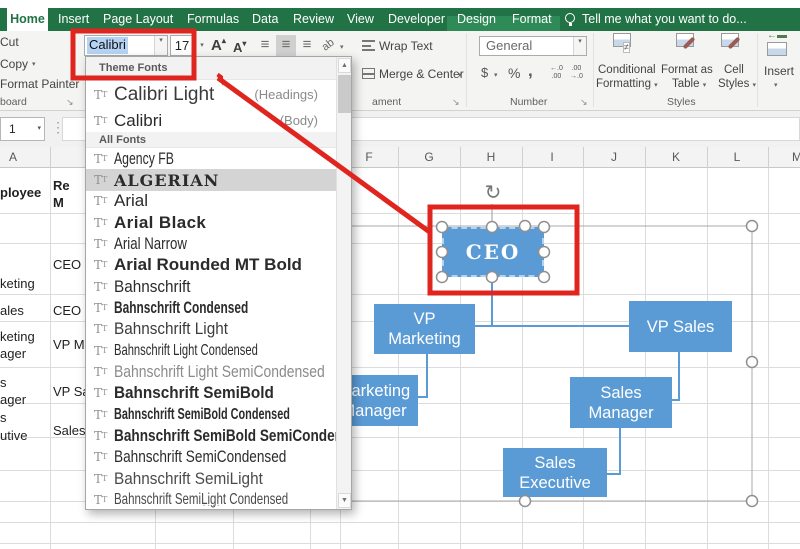  What do you see at coordinates (576, 73) in the screenshot?
I see `decrease-decimal-button: .00 →.0` at bounding box center [576, 73].